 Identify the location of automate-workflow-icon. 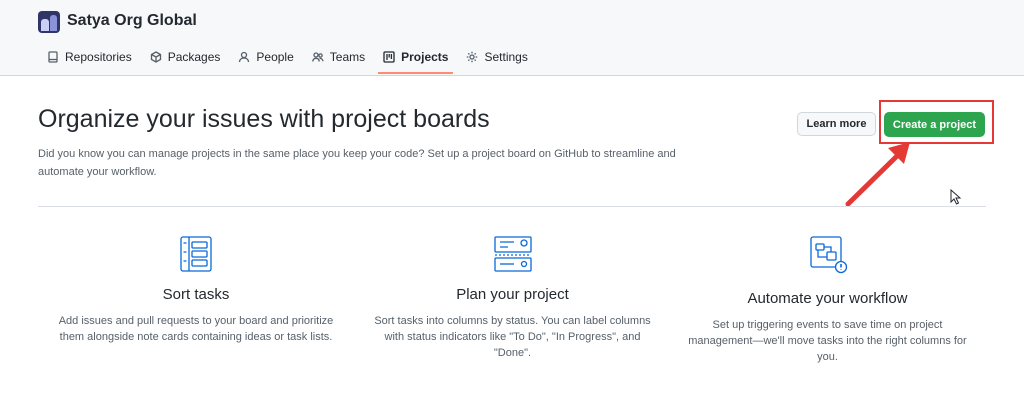
(828, 255).